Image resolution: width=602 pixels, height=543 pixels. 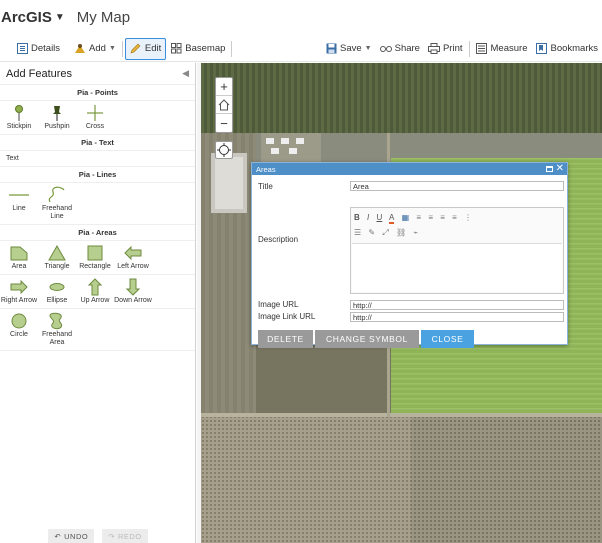 What do you see at coordinates (19, 257) in the screenshot?
I see `template-area: Area` at bounding box center [19, 257].